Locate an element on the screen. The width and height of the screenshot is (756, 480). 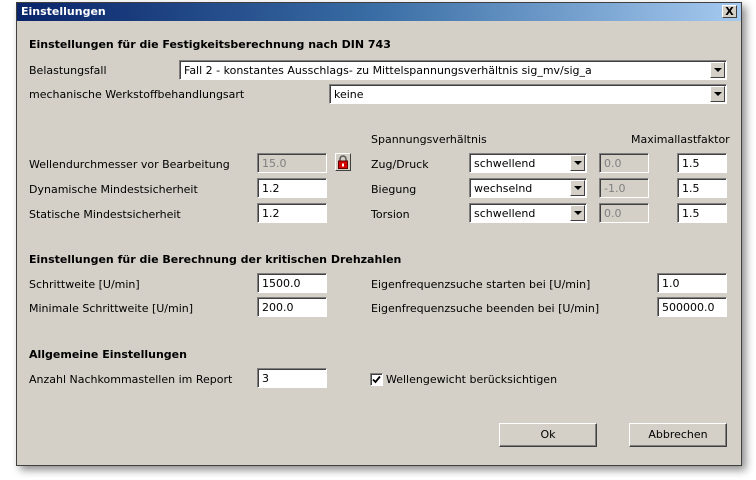
dyn-sicherheit-field: 1.2 is located at coordinates (292, 188).